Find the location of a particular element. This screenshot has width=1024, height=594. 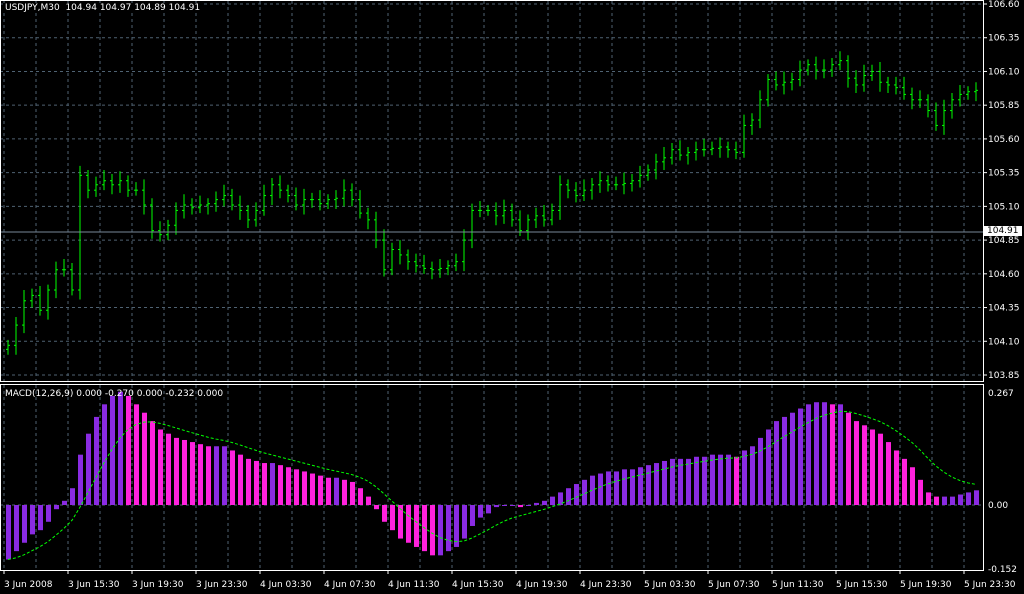

macd-axis-label: -0.152 is located at coordinates (1002, 570).